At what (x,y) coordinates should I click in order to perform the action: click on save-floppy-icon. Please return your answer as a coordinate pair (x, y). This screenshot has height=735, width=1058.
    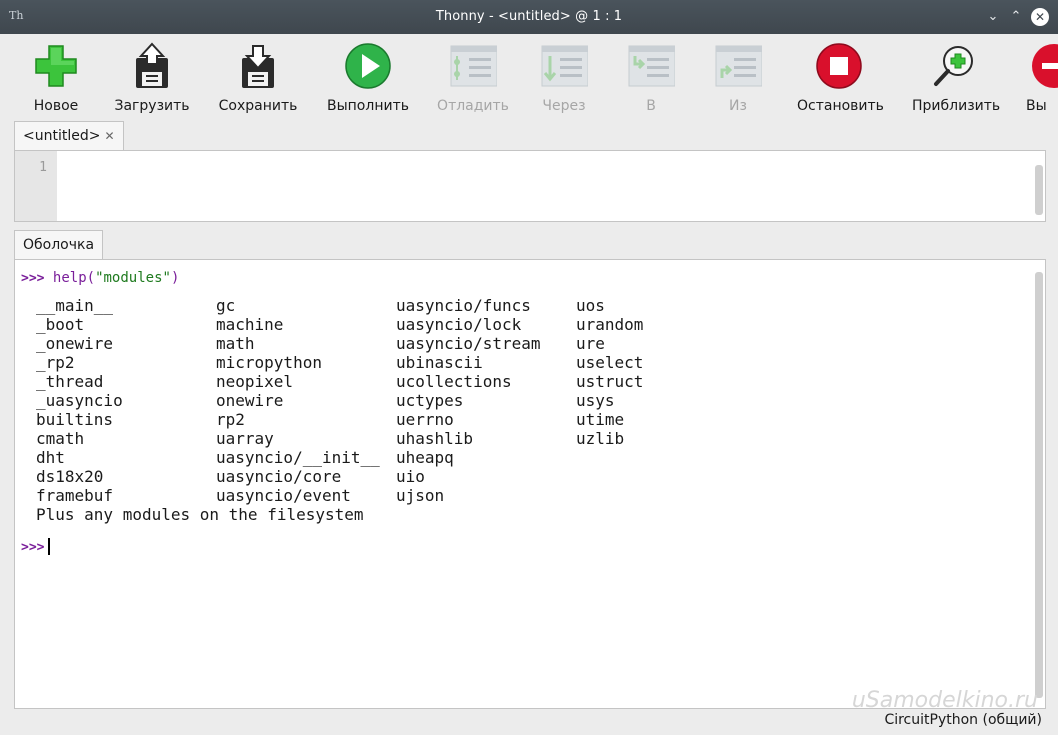
    Looking at the image, I should click on (258, 66).